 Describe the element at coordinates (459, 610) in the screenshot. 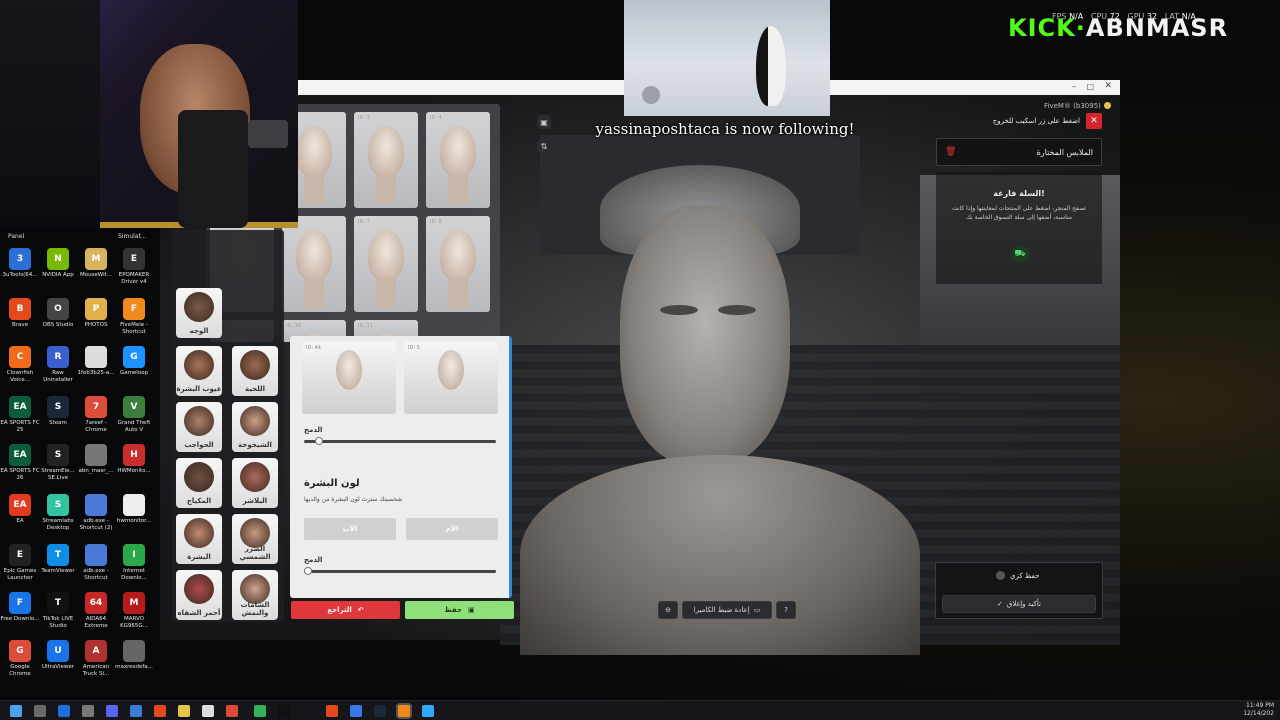

I see `save-button: حفظ ▣` at that location.